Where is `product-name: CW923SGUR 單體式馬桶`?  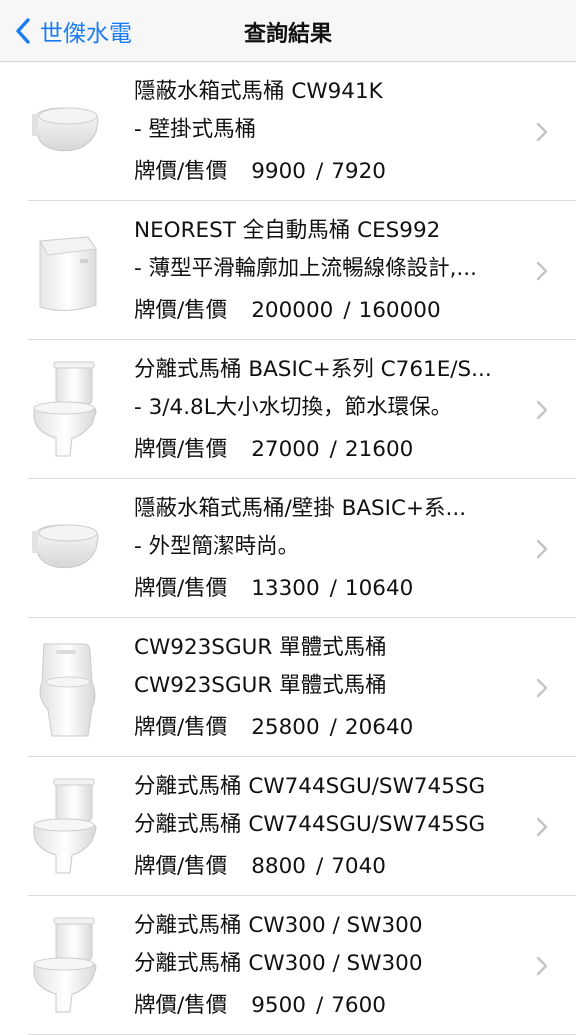 product-name: CW923SGUR 單體式馬桶 is located at coordinates (260, 647).